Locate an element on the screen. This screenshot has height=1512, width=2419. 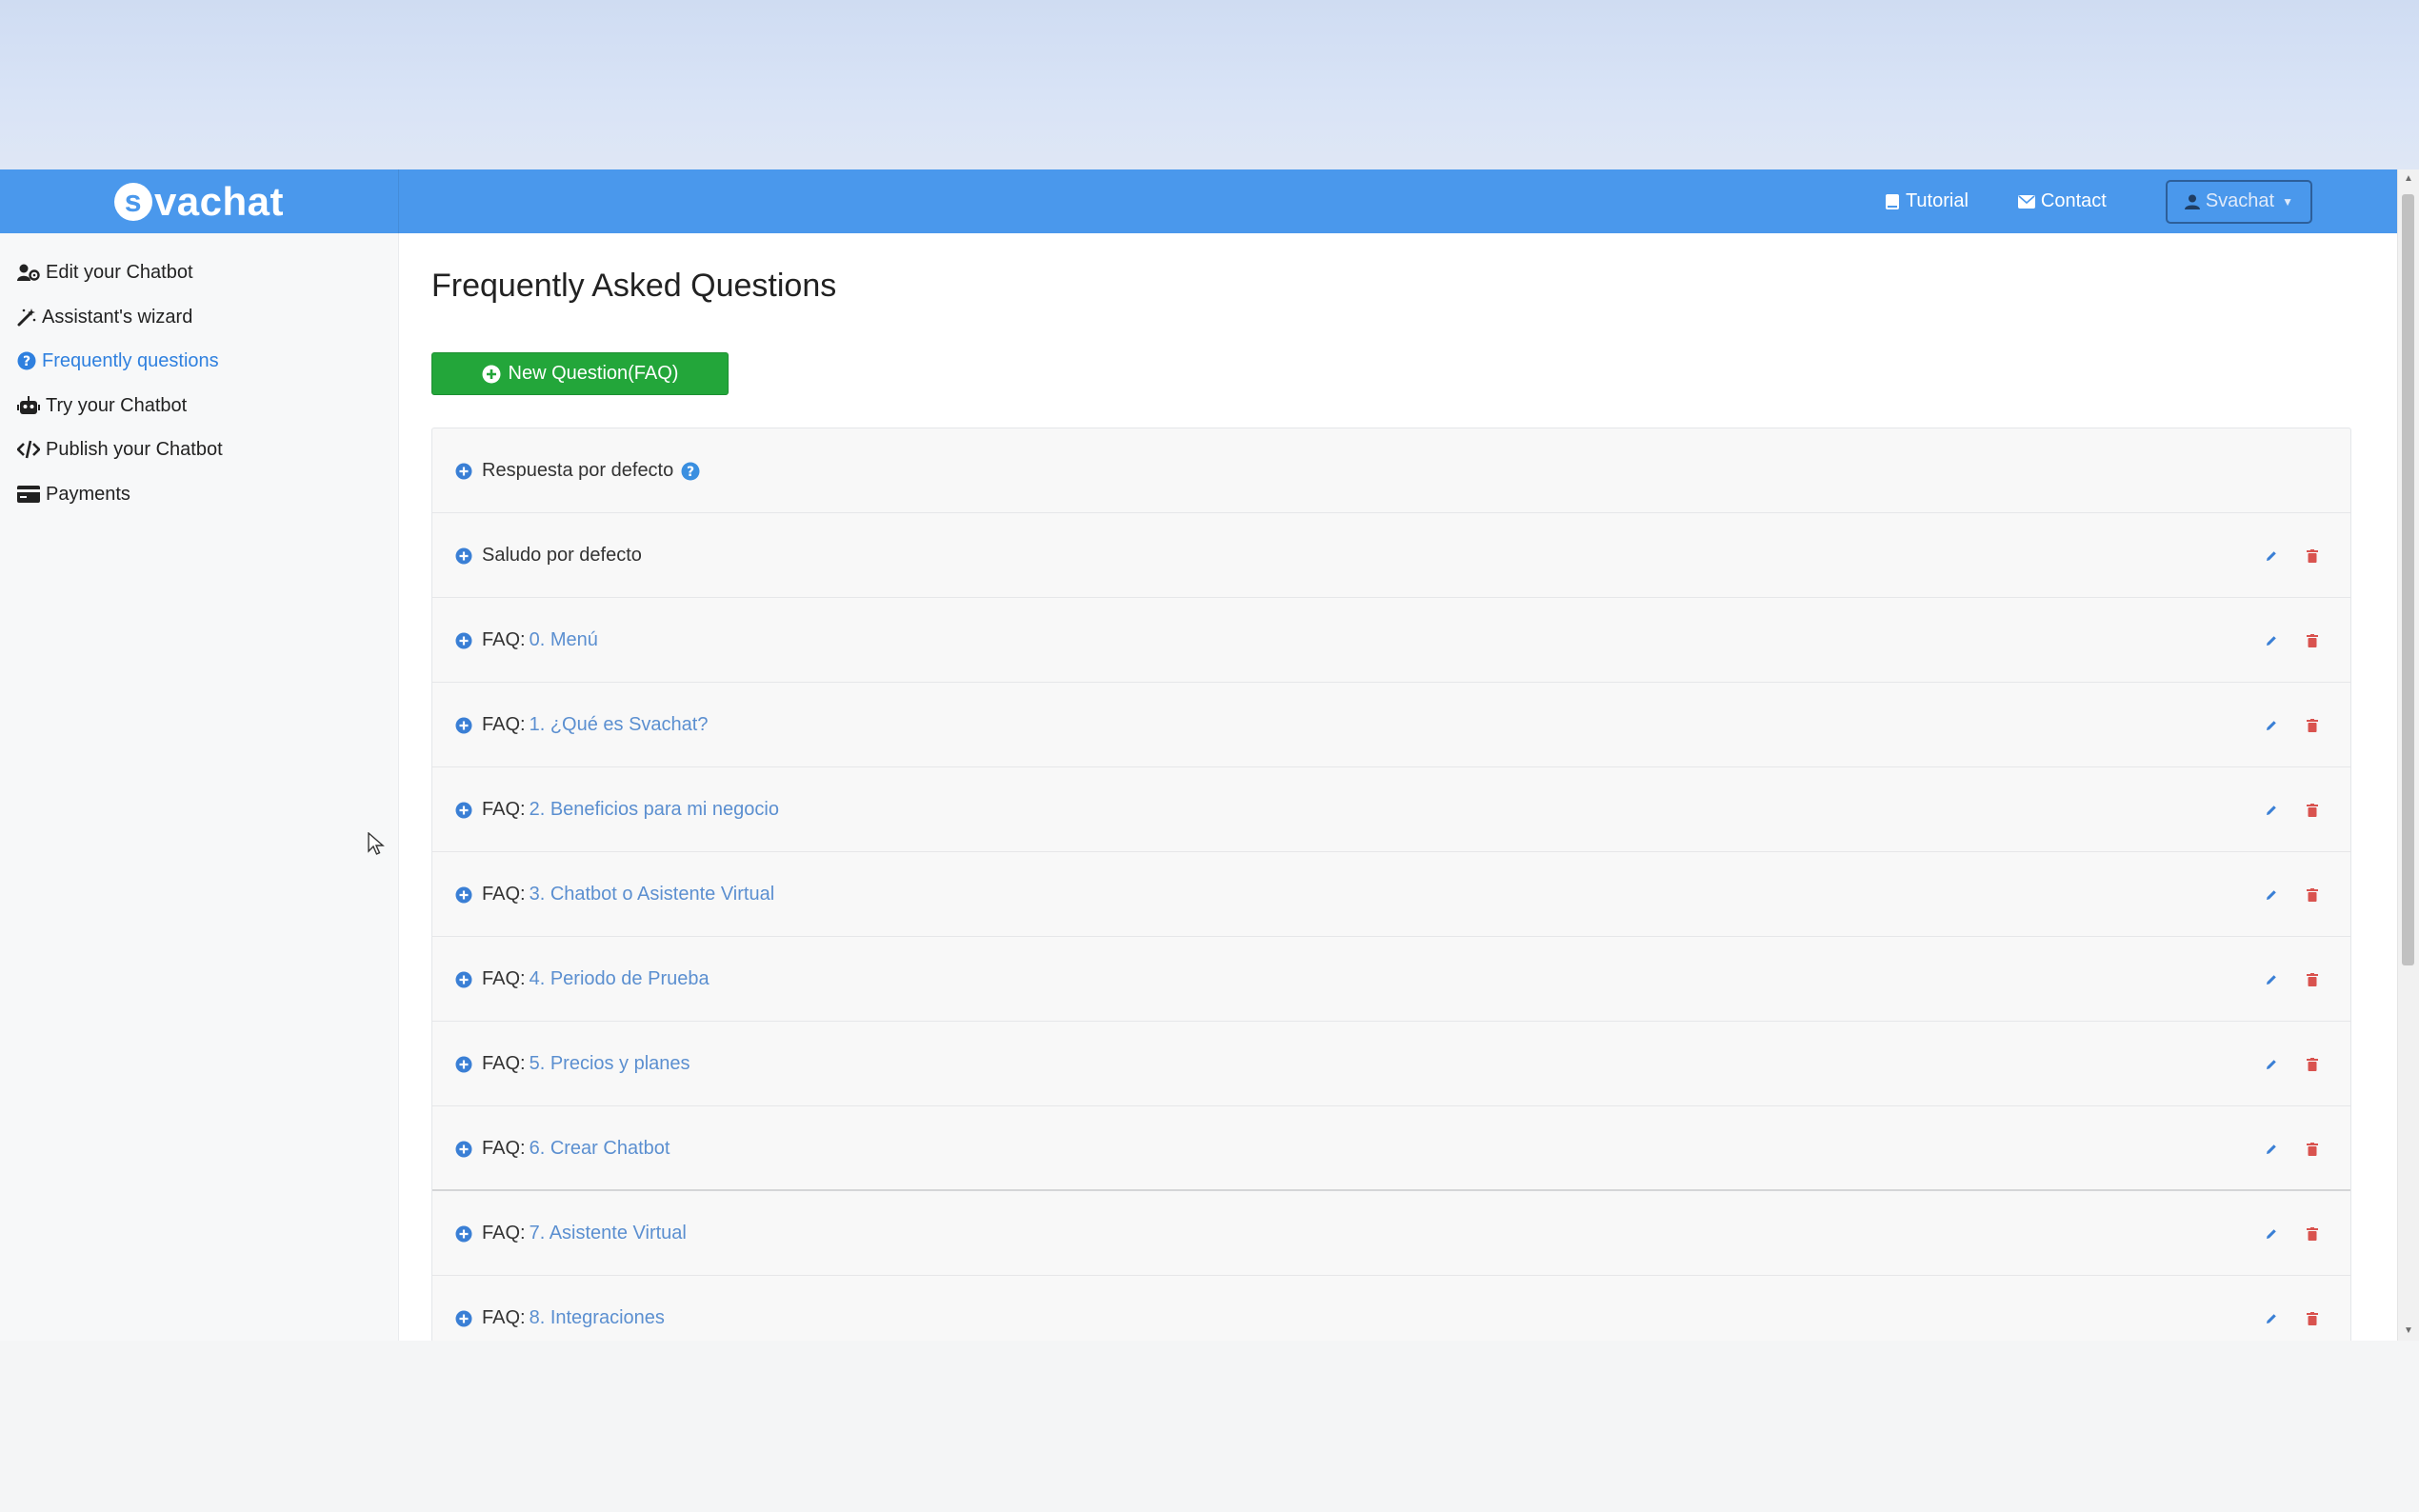
tutorial-link: Tutorial is located at coordinates (1927, 201).